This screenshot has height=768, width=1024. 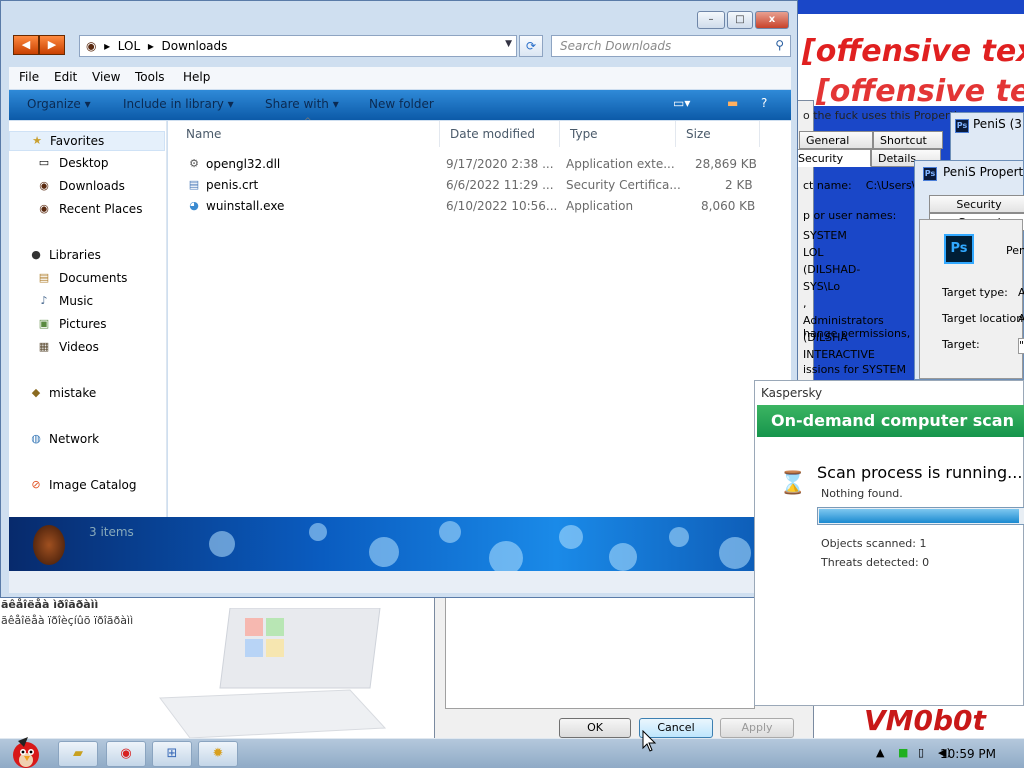 I want to click on chevron-down-icon: ▼, so click(x=508, y=44).